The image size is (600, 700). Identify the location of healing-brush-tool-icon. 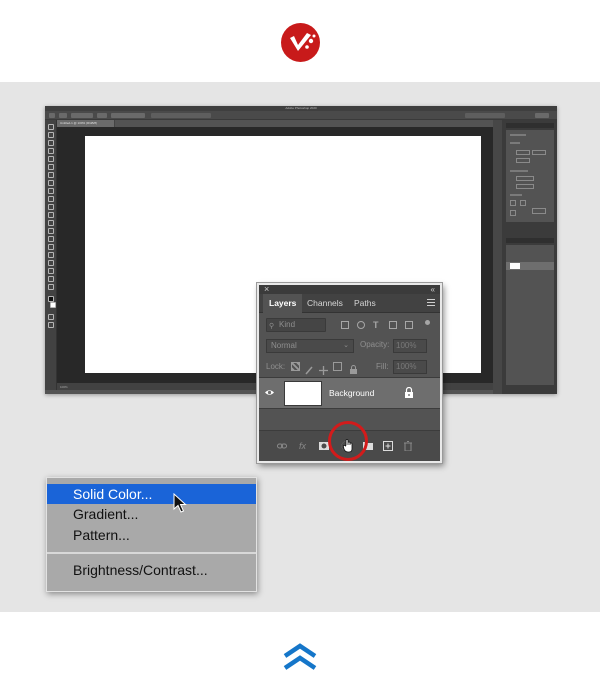
(51, 183).